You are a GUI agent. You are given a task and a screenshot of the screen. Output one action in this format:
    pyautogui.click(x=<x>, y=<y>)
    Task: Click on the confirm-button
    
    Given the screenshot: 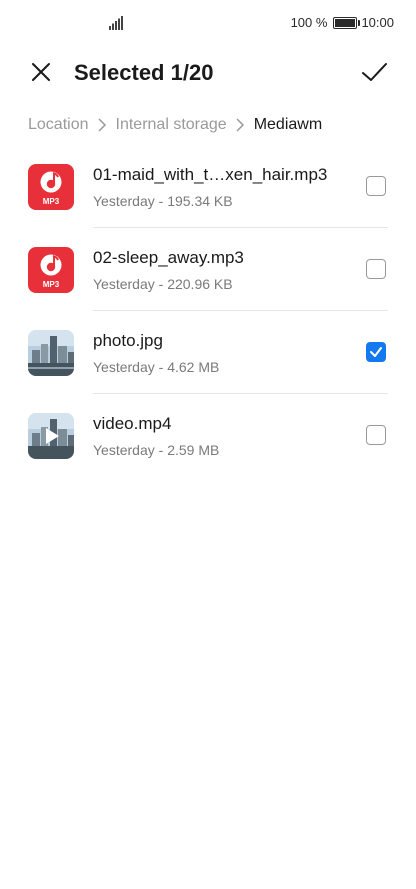 What is the action you would take?
    pyautogui.click(x=375, y=73)
    